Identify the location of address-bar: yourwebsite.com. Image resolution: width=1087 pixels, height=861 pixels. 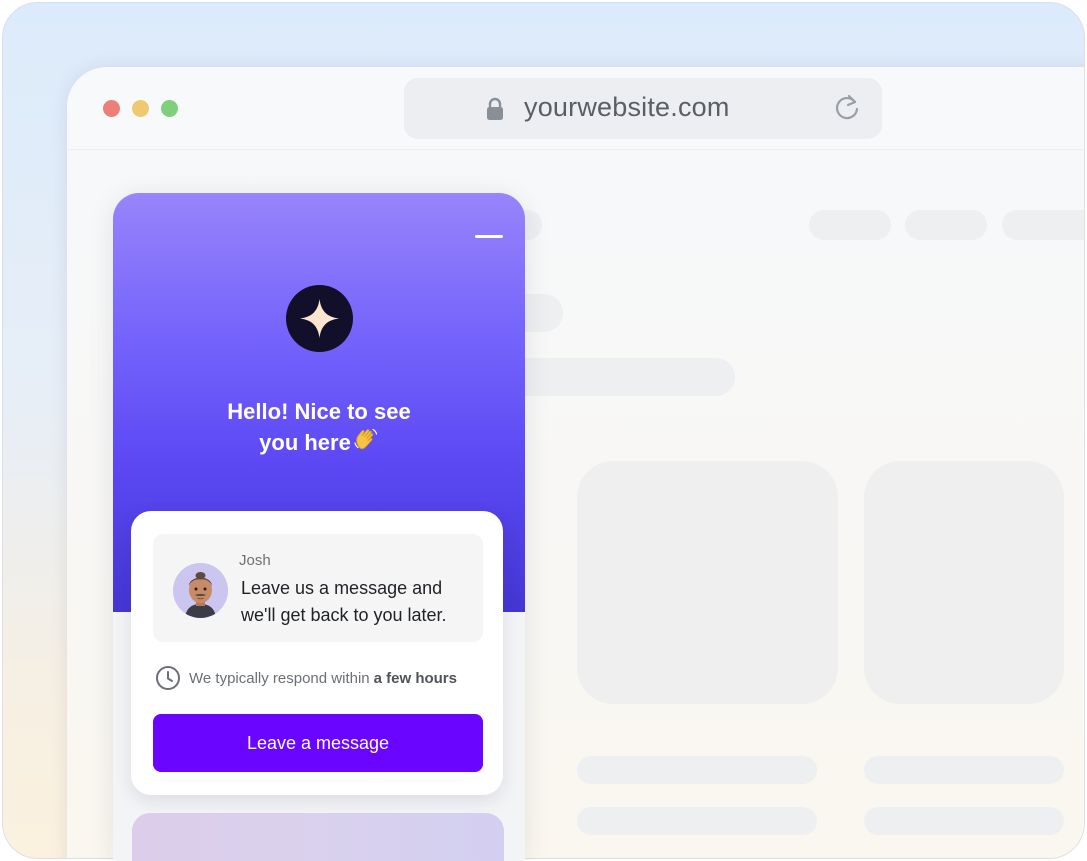
(643, 108).